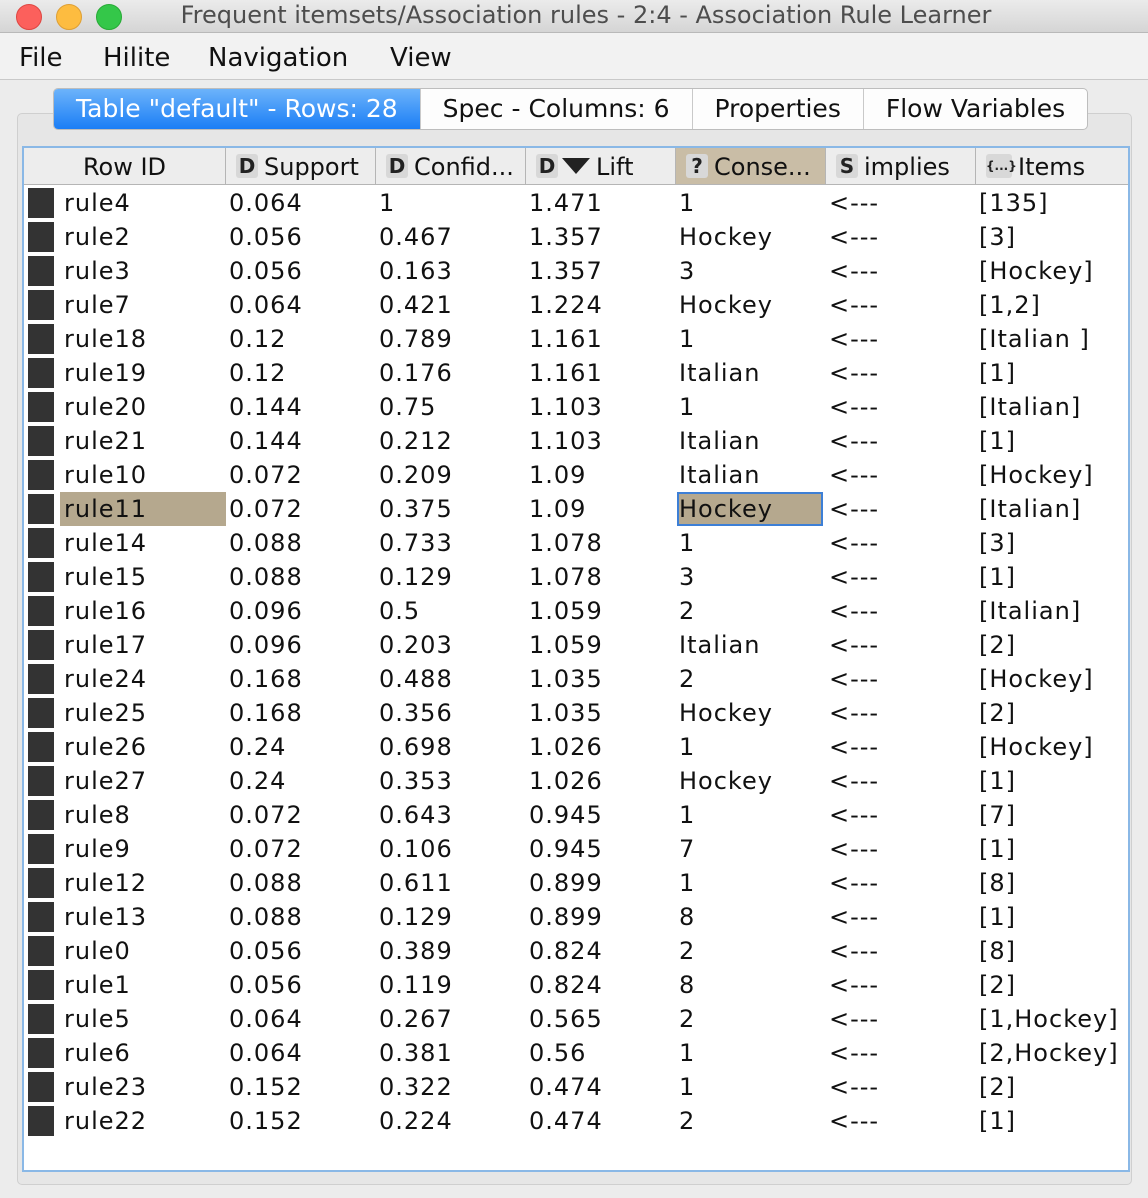  Describe the element at coordinates (416, 781) in the screenshot. I see `confidence-cell: 0.353` at that location.